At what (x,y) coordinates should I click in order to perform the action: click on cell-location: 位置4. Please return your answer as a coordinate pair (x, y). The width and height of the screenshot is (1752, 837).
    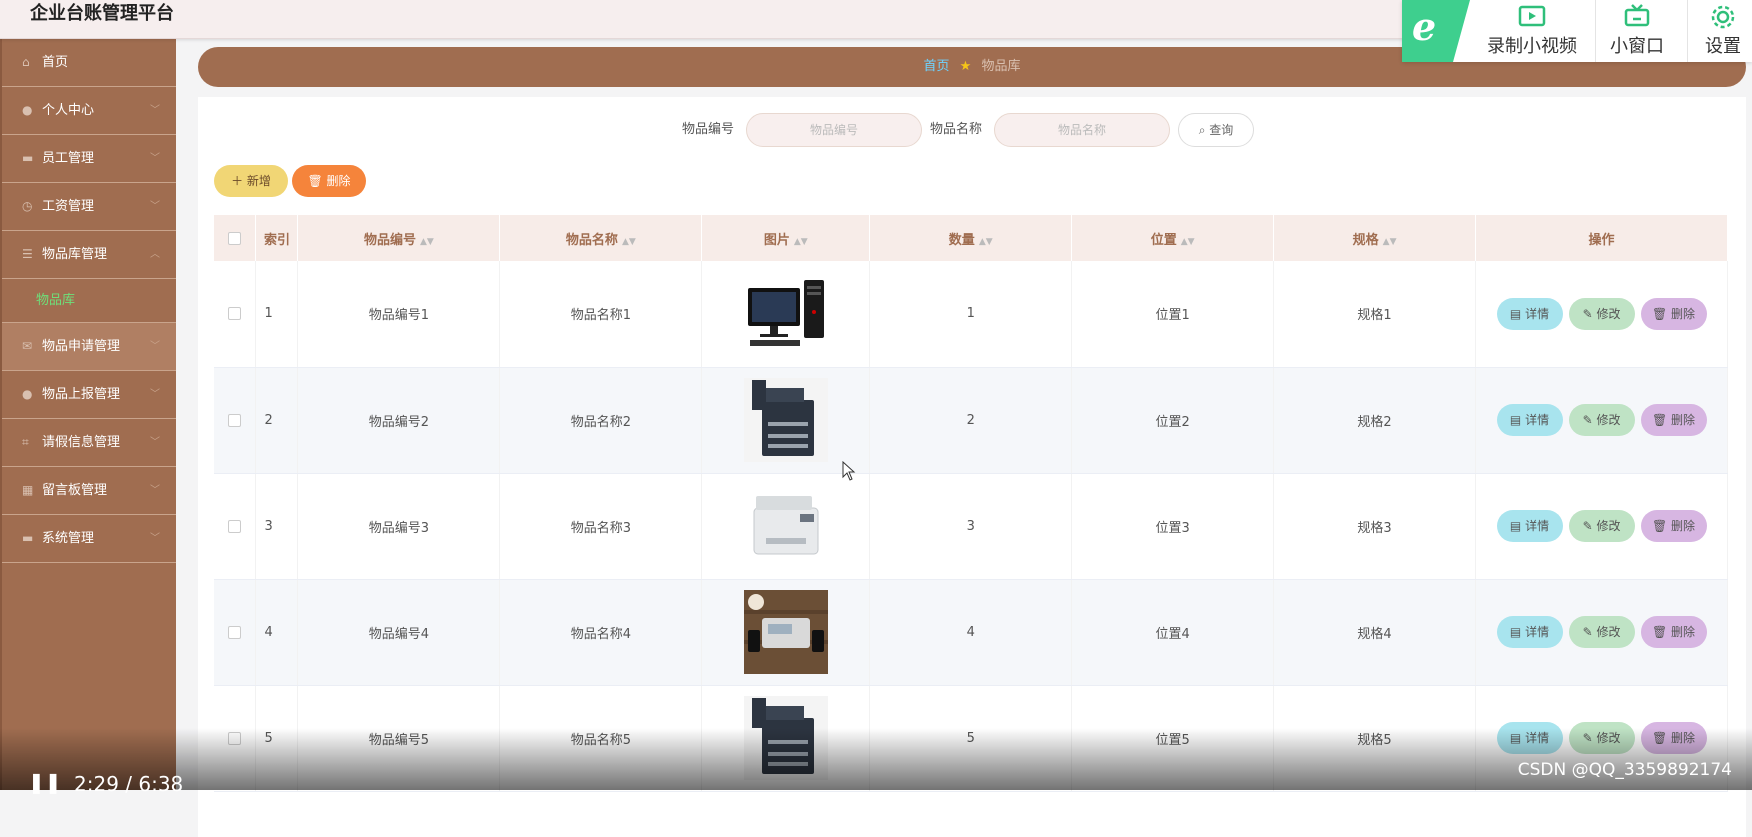
    Looking at the image, I should click on (1173, 632).